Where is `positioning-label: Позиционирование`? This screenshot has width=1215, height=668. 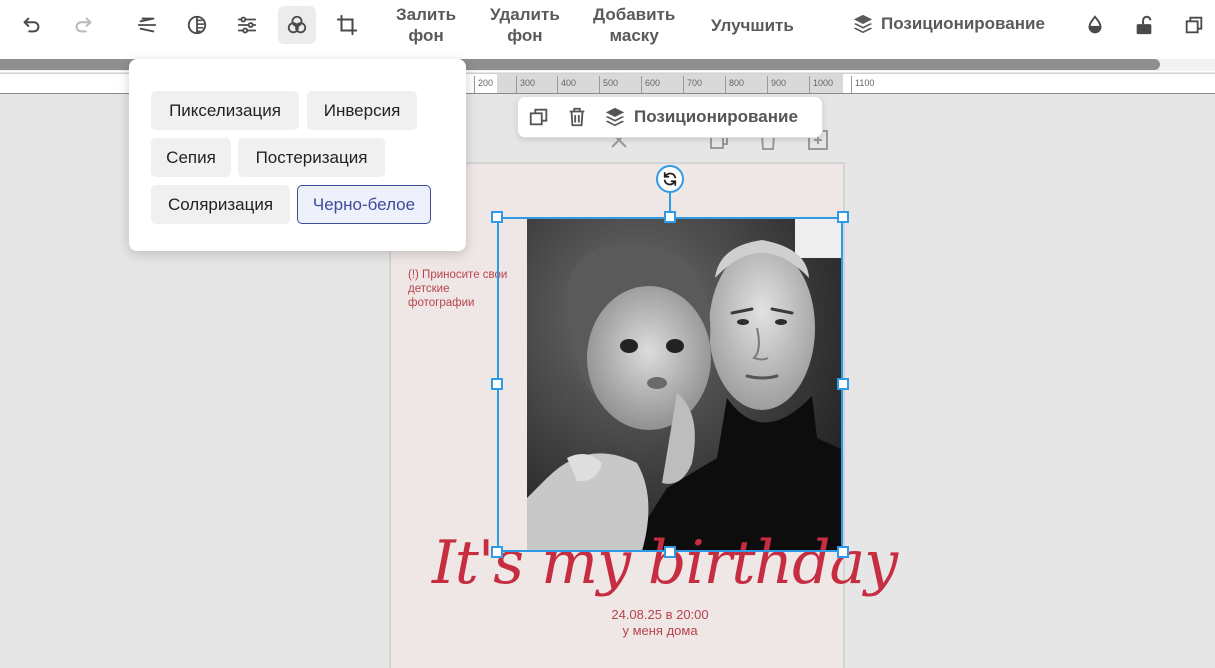 positioning-label: Позиционирование is located at coordinates (963, 23).